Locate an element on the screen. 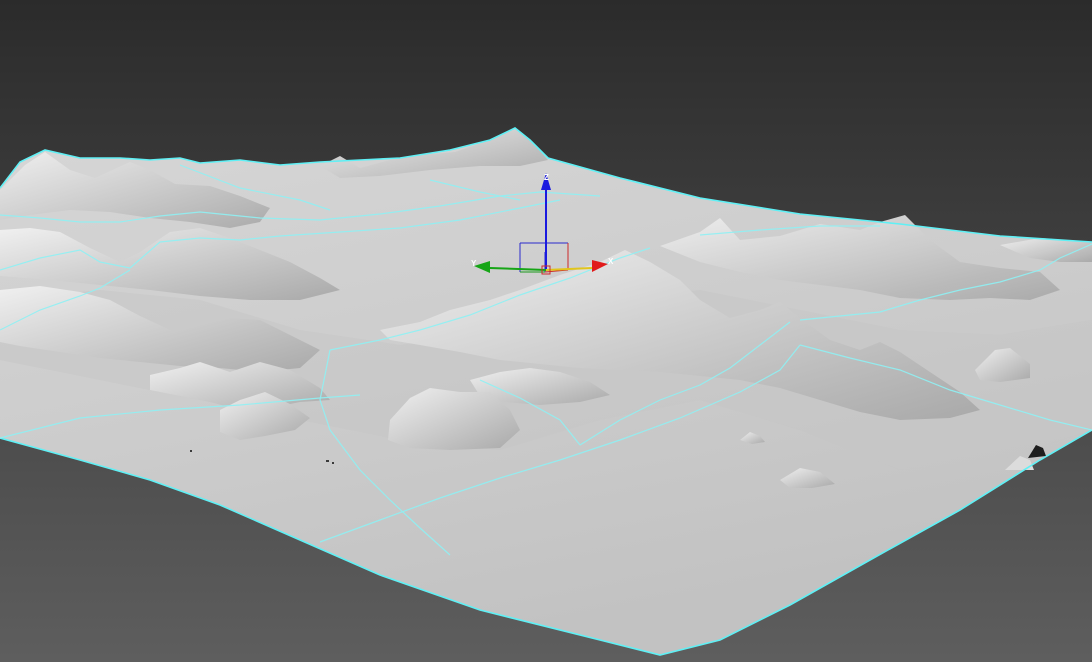 This screenshot has width=1092, height=662. z-axis-label: Z is located at coordinates (546, 177).